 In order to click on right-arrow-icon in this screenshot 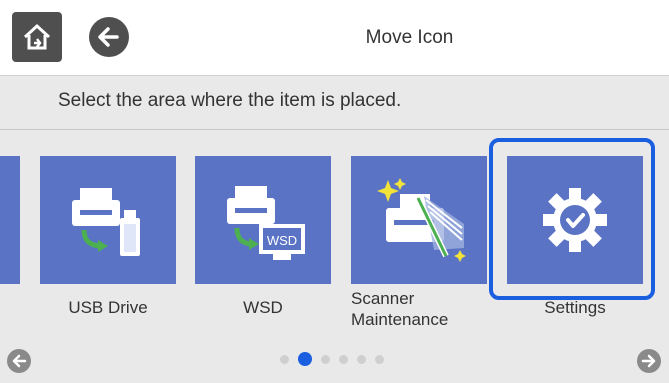, I will do `click(649, 361)`.